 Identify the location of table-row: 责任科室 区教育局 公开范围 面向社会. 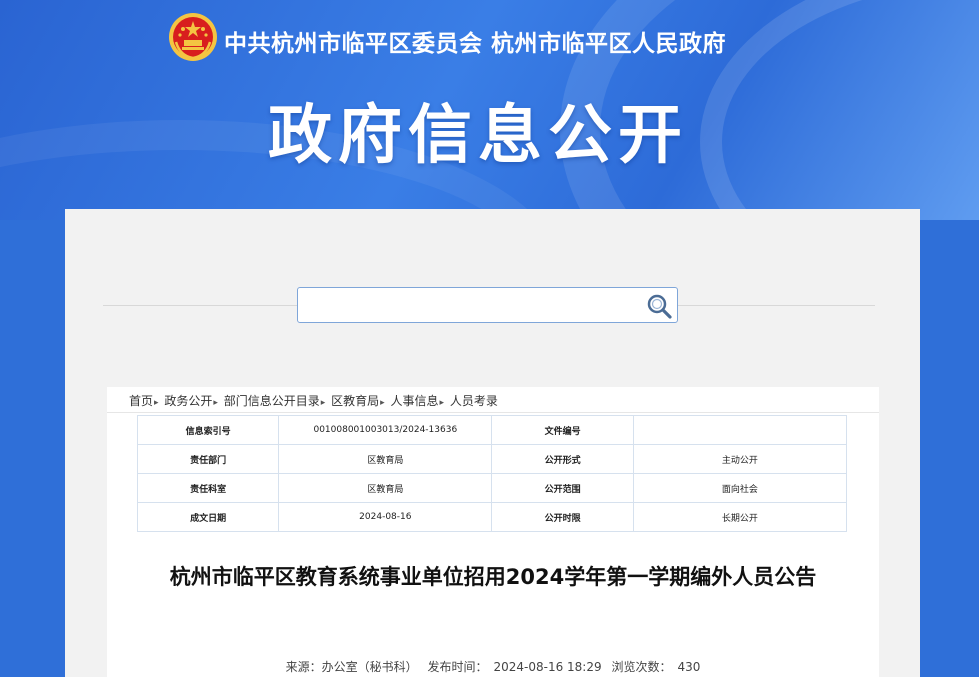
(492, 488).